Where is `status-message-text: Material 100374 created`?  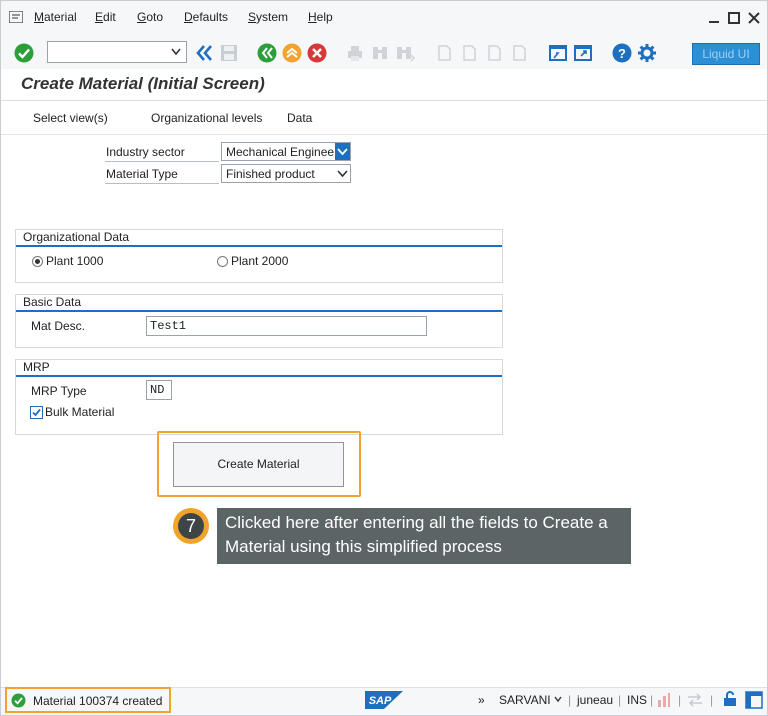
status-message-text: Material 100374 created is located at coordinates (98, 701).